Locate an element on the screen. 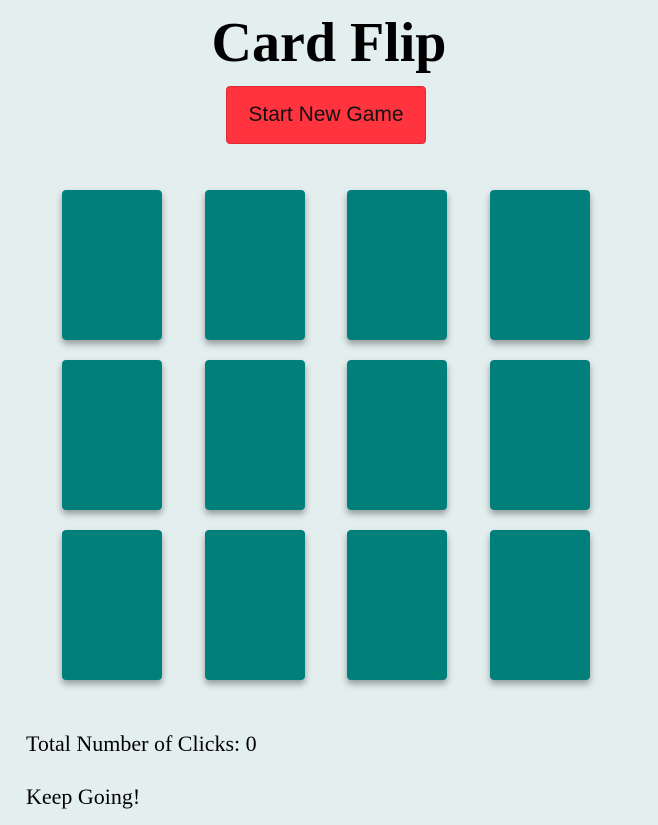 The image size is (658, 825). status-message: Keep Going! is located at coordinates (83, 796).